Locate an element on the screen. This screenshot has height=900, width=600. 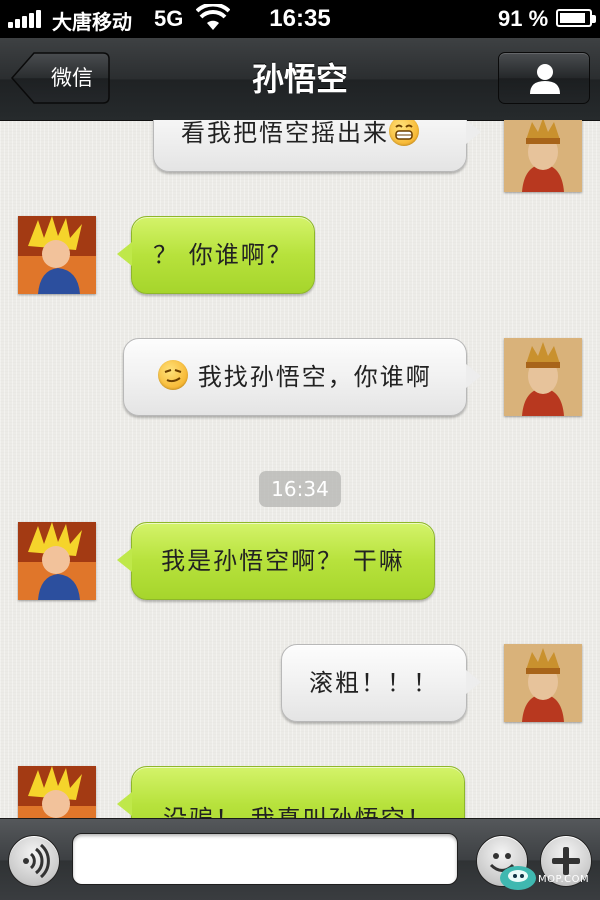
smirk-emoji-icon is located at coordinates (173, 375).